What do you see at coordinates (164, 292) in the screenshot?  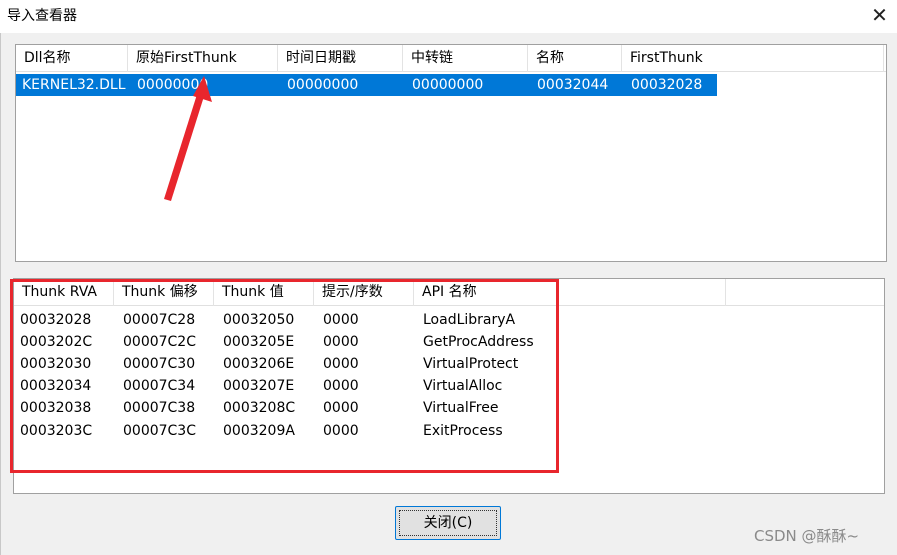 I see `col-thunk-offset: Thunk 偏移` at bounding box center [164, 292].